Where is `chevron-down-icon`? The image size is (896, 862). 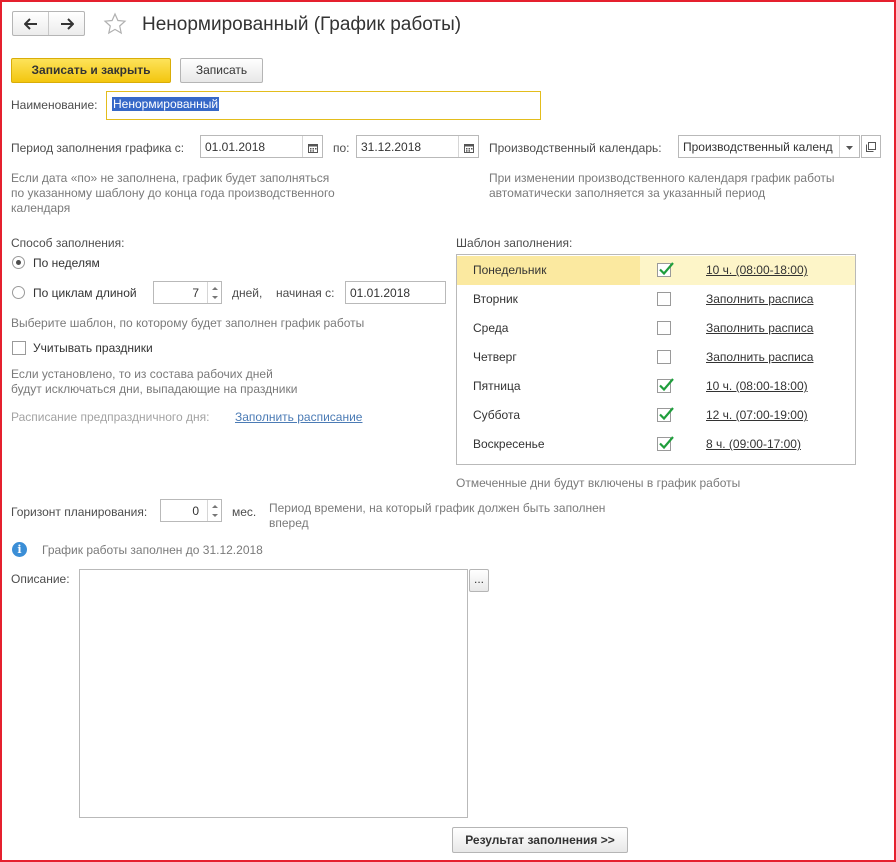
chevron-down-icon is located at coordinates (849, 147).